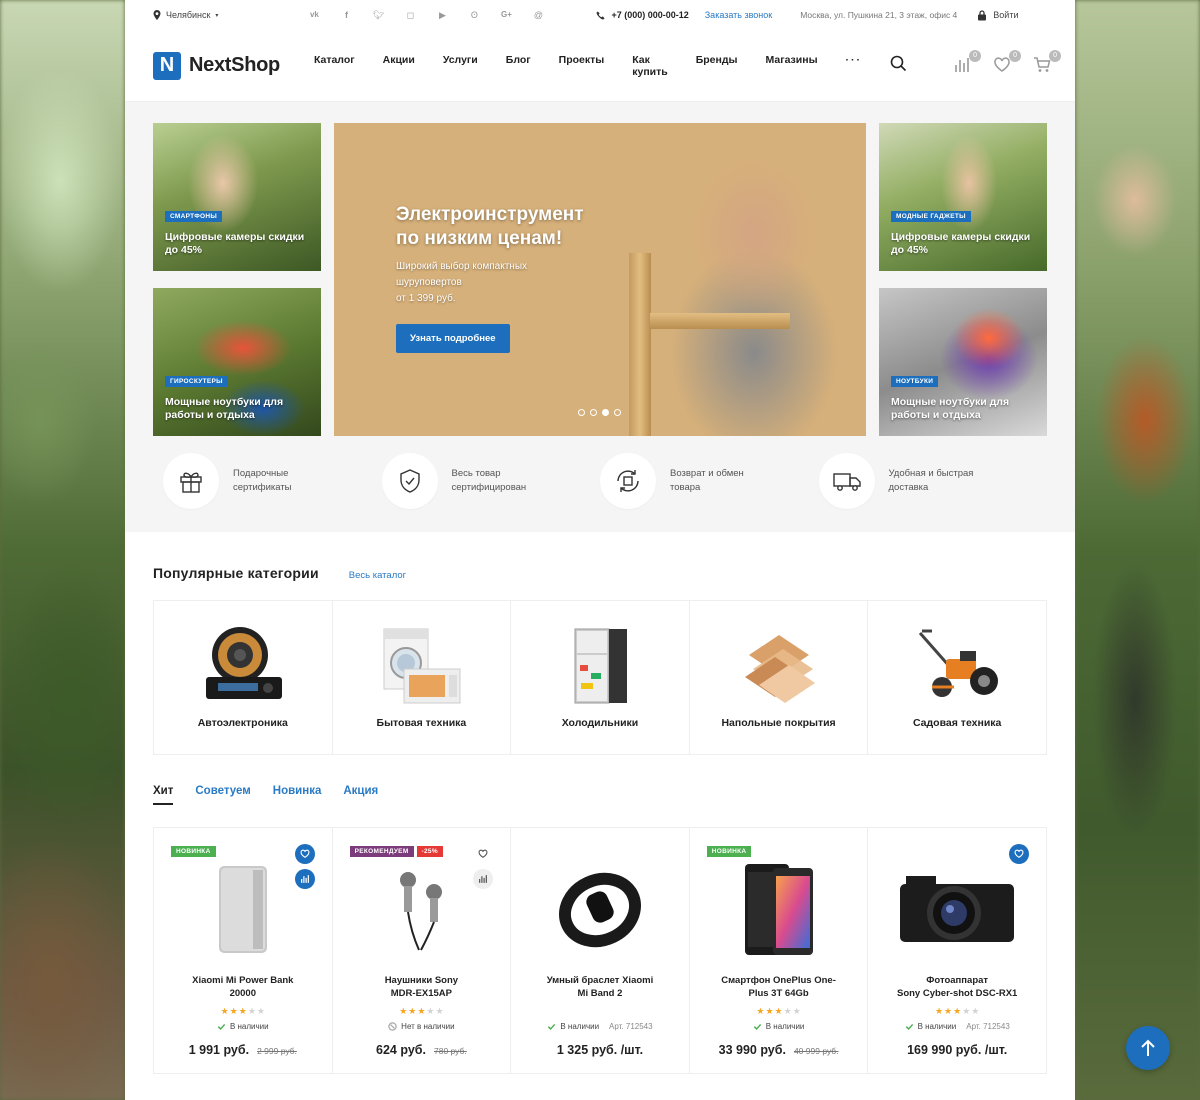 Image resolution: width=1200 pixels, height=1100 pixels. What do you see at coordinates (649, 15) in the screenshot?
I see `phone-number: +7 (000) 000-00-12` at bounding box center [649, 15].